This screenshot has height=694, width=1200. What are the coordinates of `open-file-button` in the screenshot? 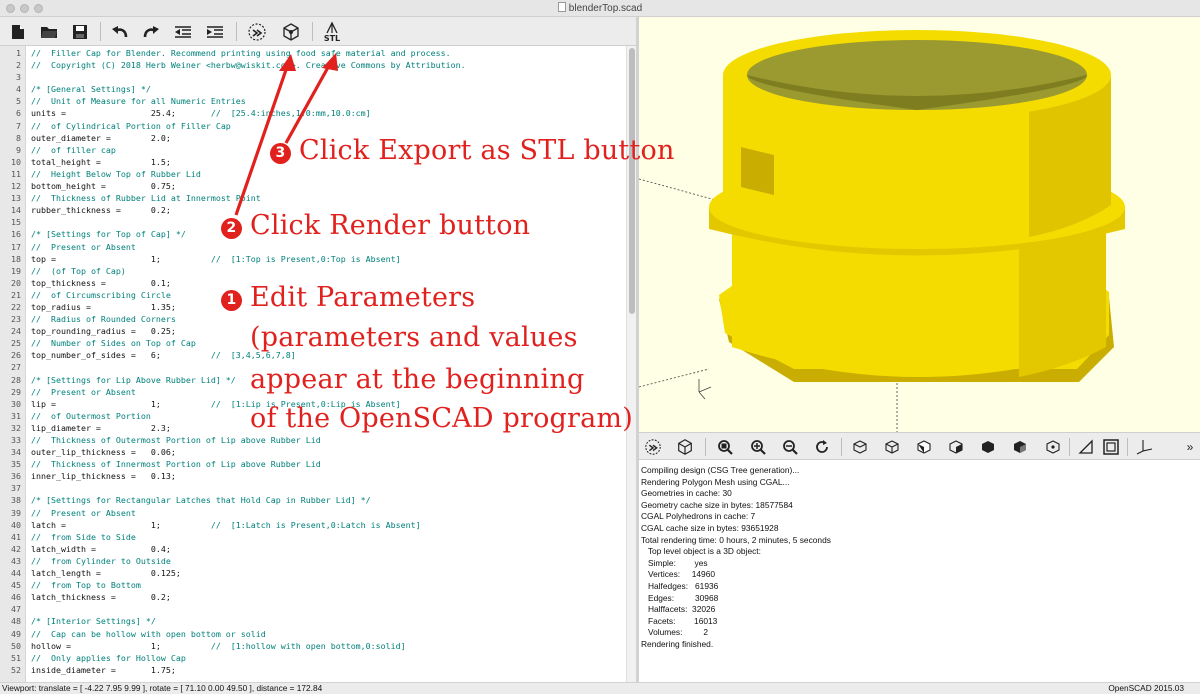 It's located at (49, 31).